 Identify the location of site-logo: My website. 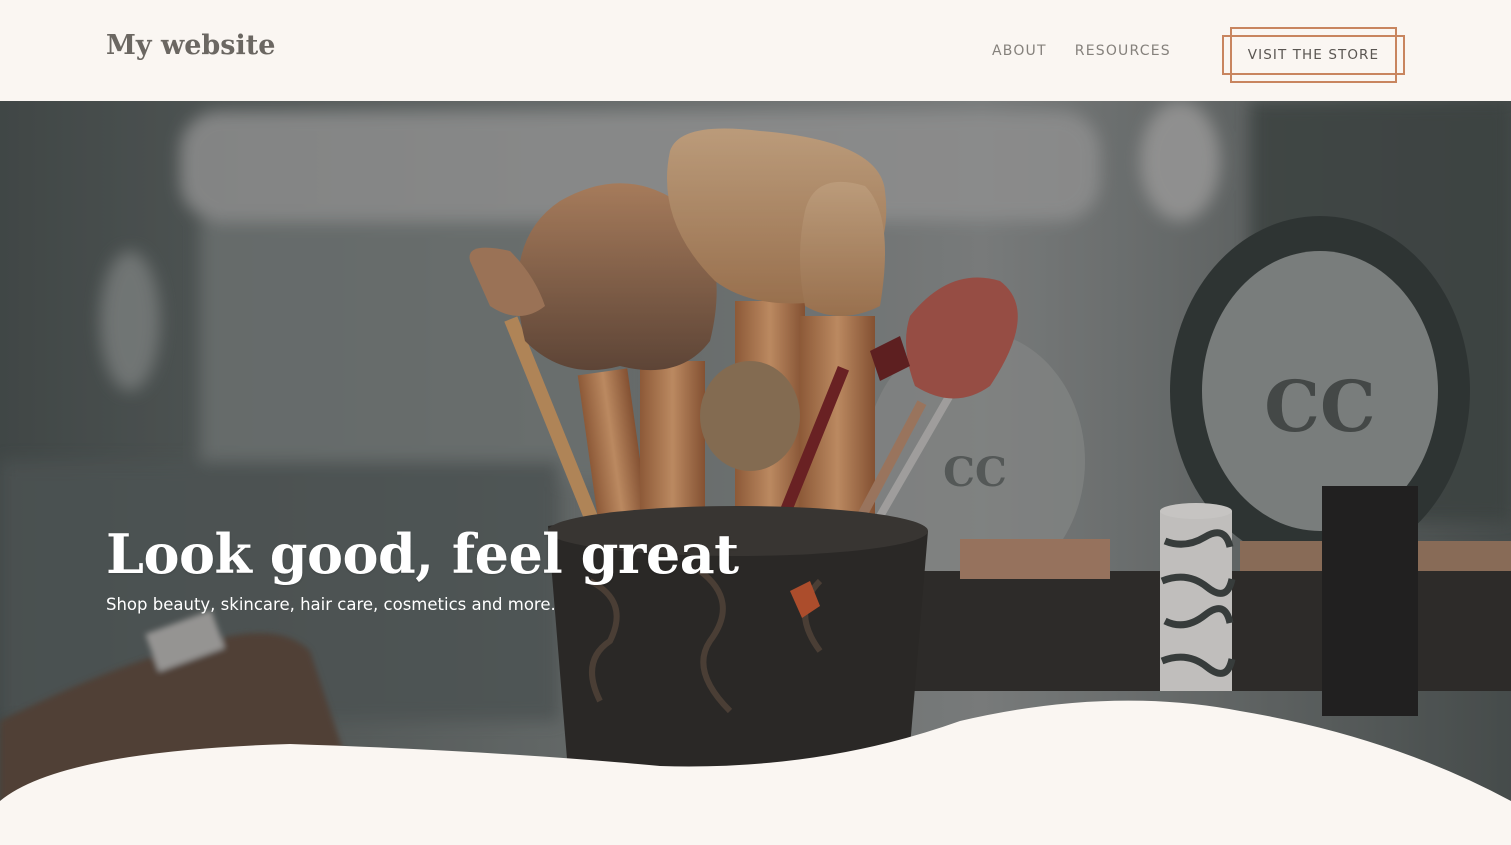
(190, 45).